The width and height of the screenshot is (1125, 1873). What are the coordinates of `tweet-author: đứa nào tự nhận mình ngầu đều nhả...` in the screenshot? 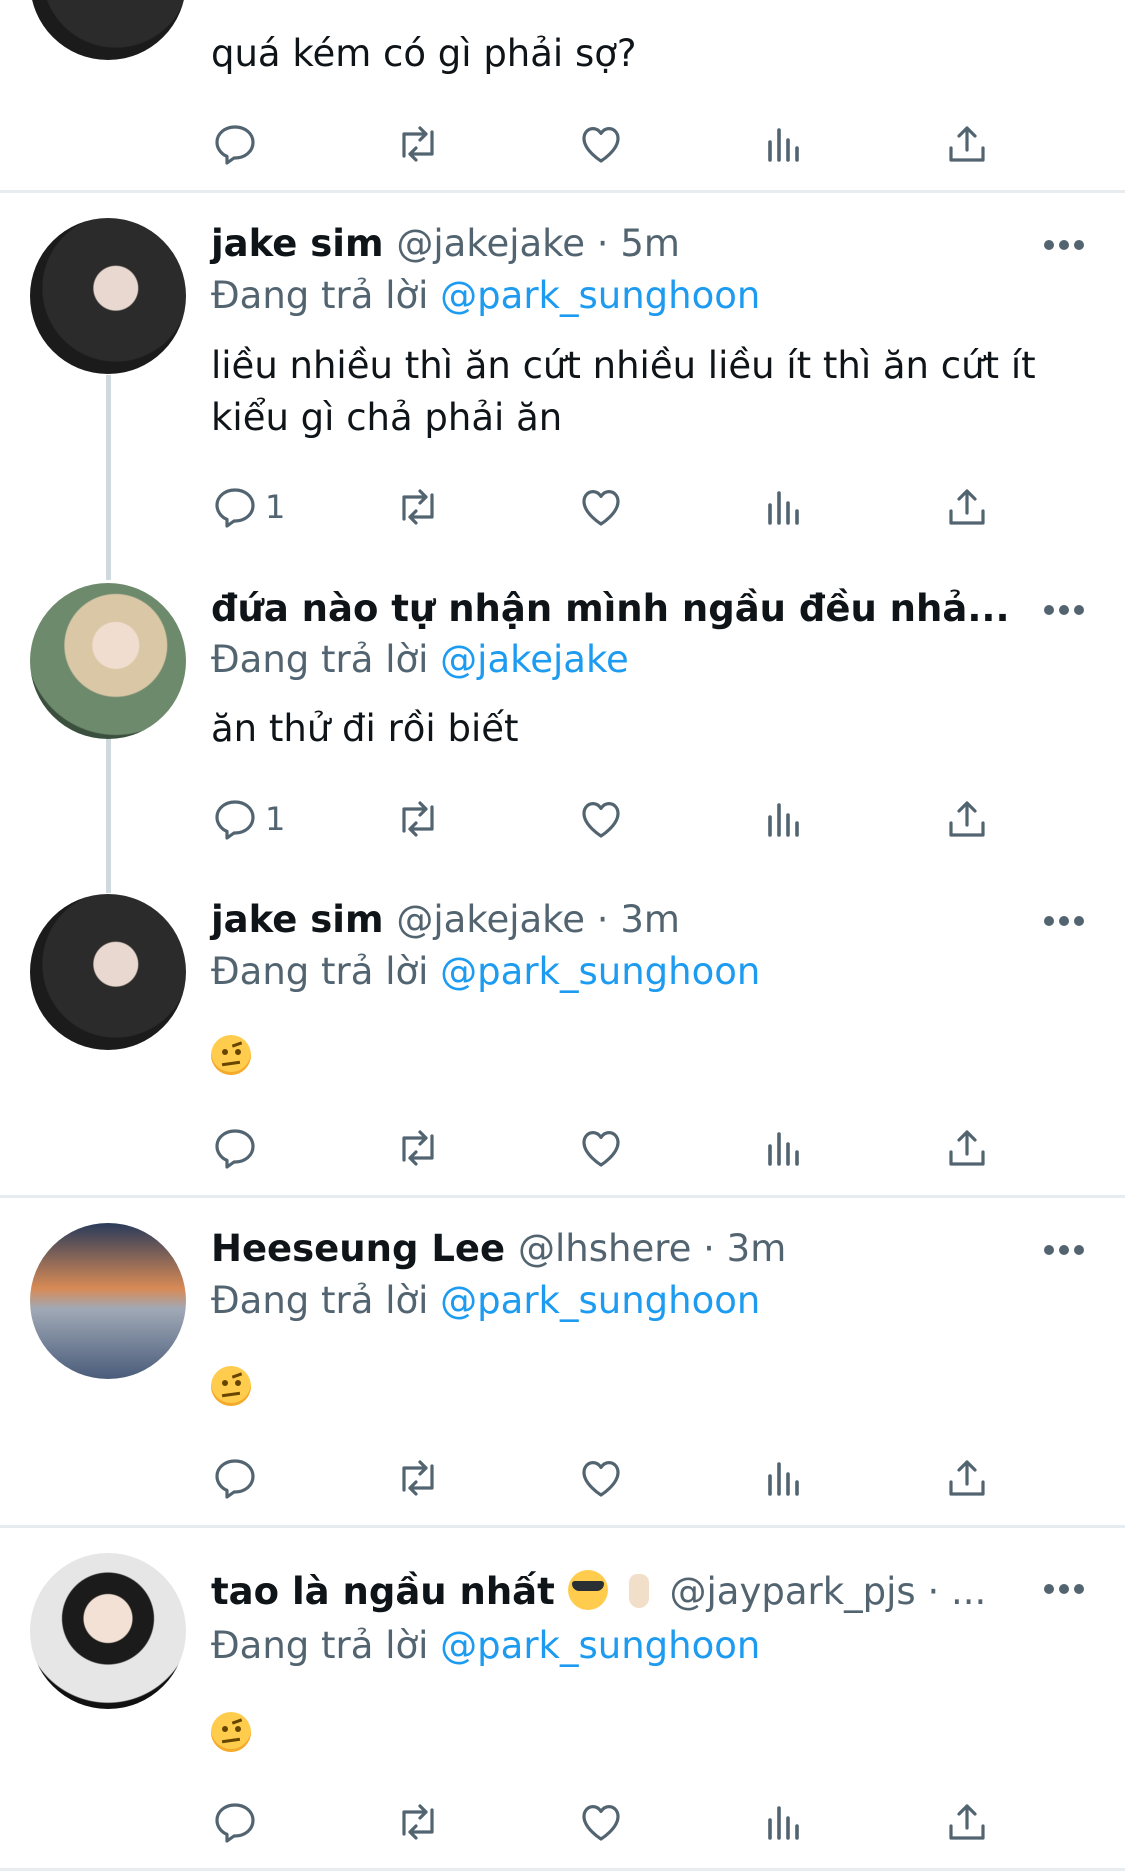 It's located at (610, 608).